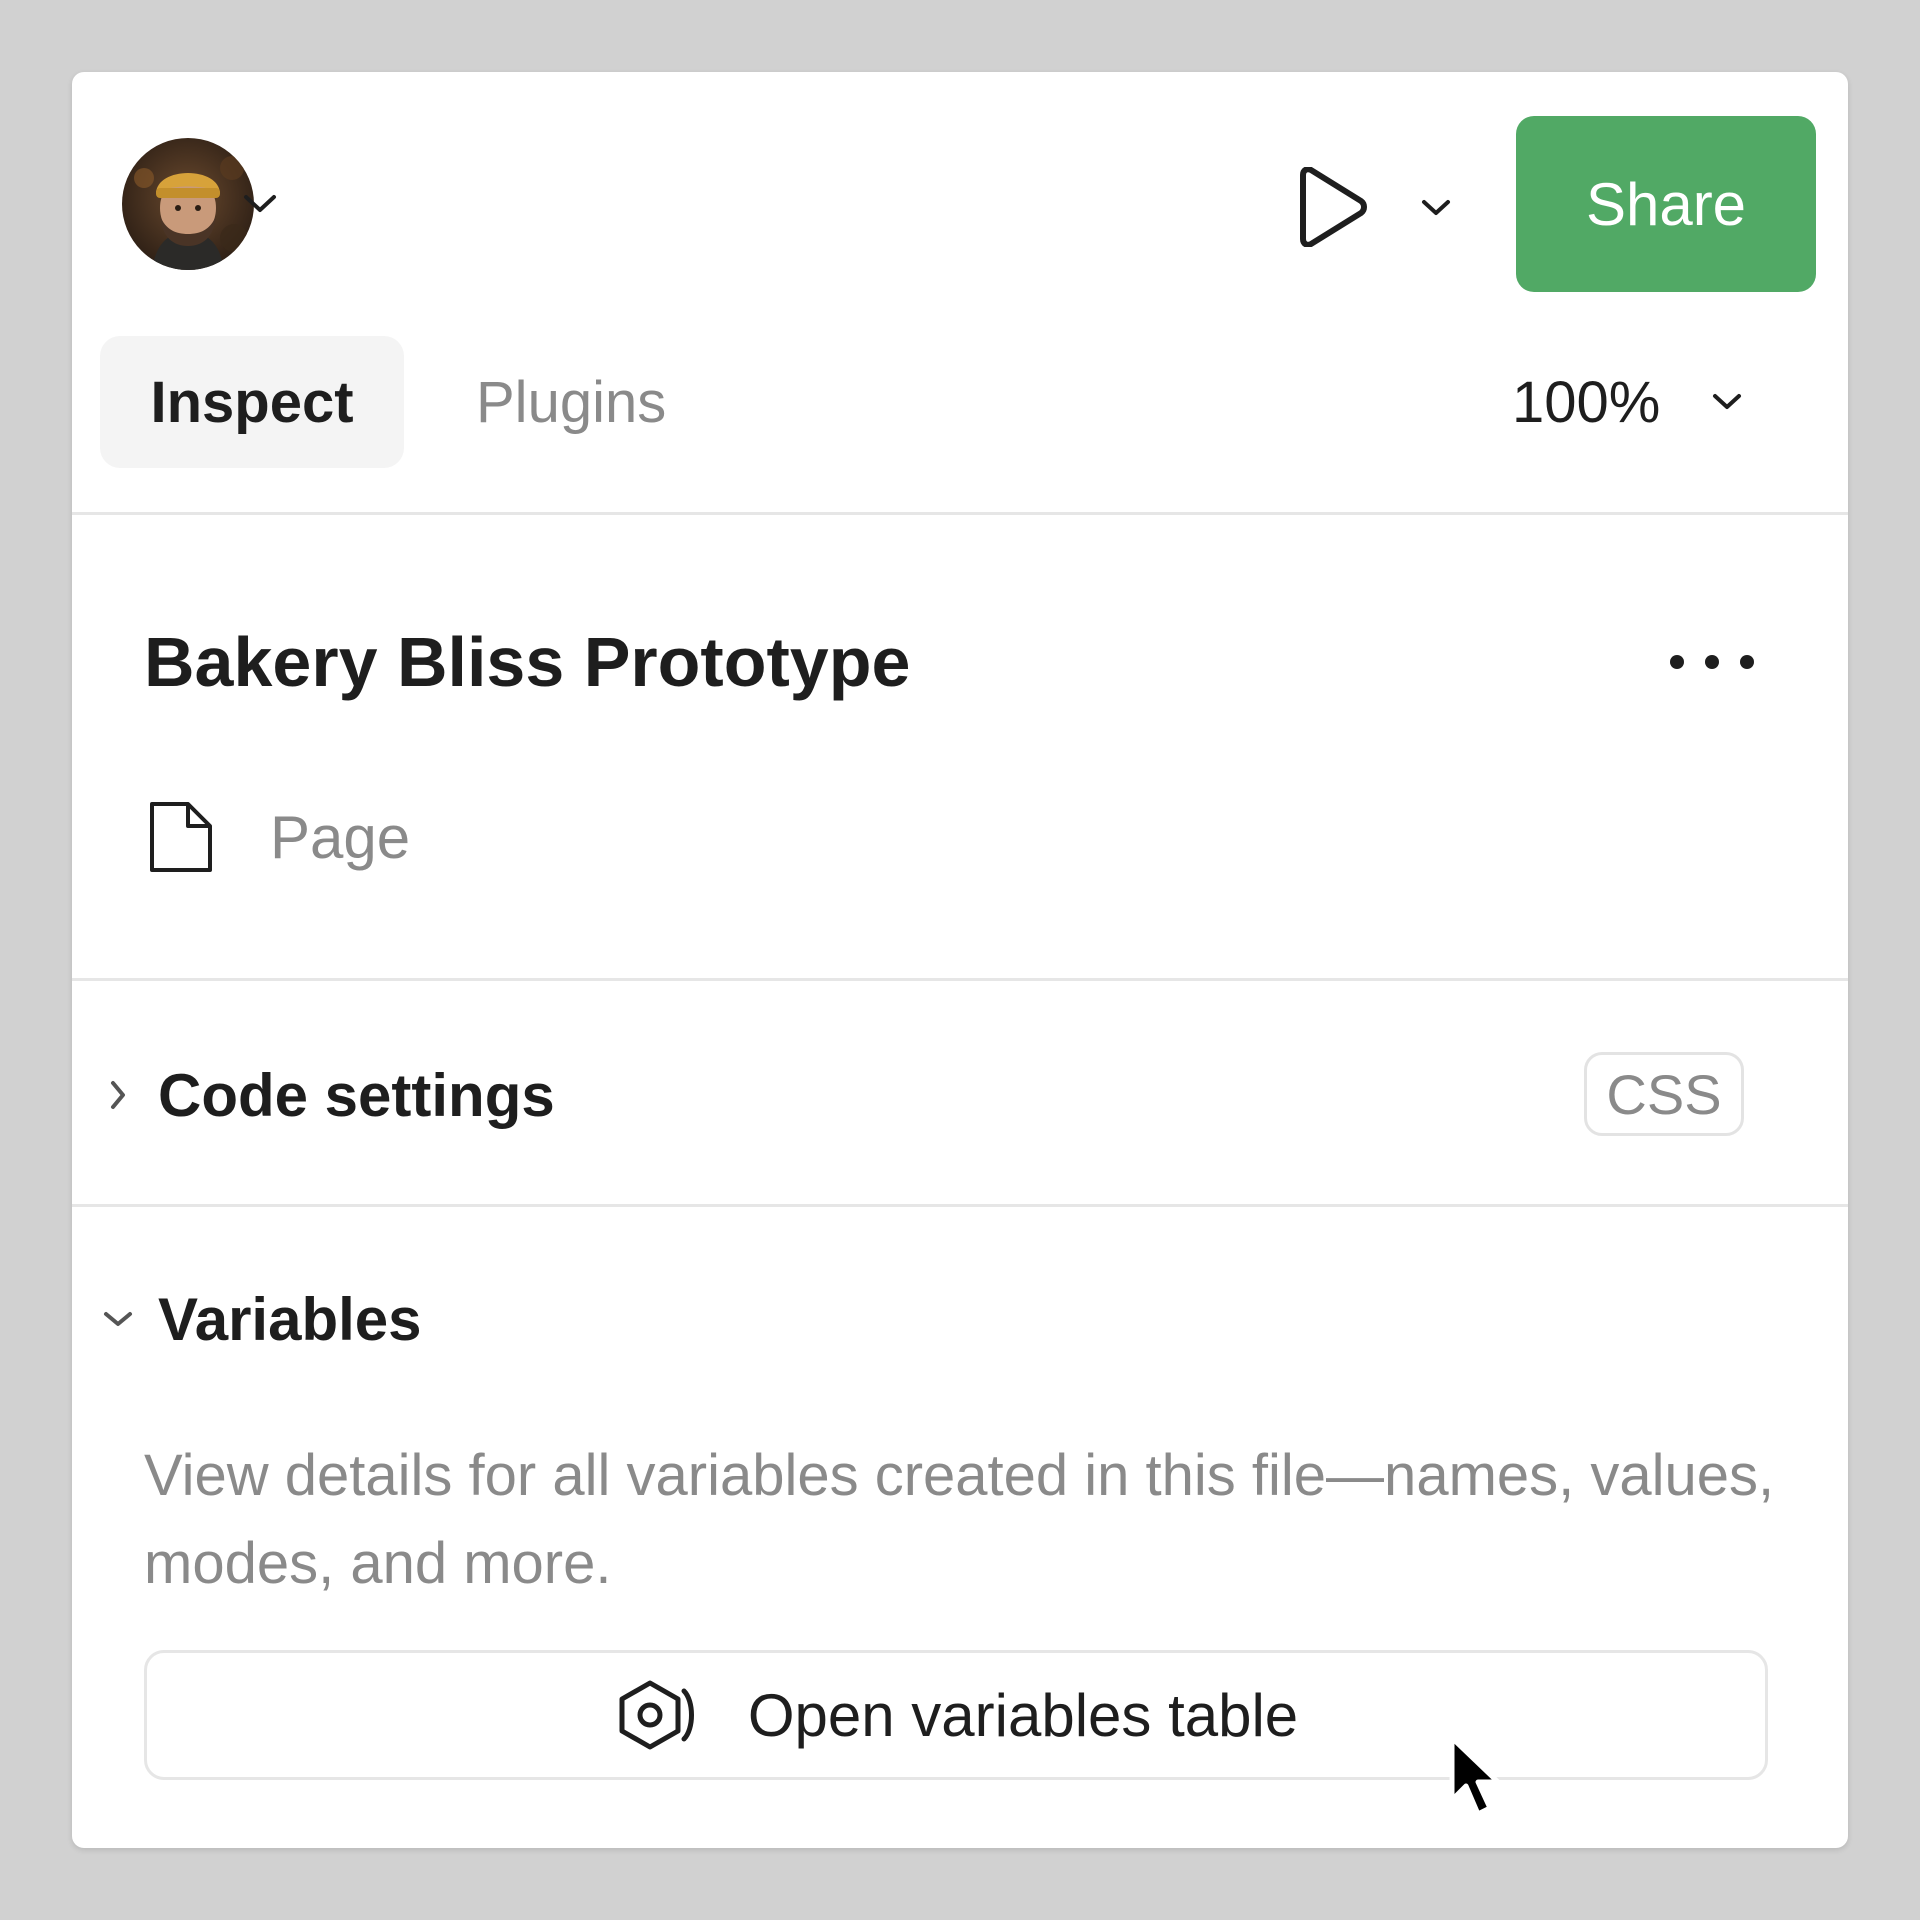 The height and width of the screenshot is (1920, 1920). I want to click on chevron-right-icon, so click(118, 1095).